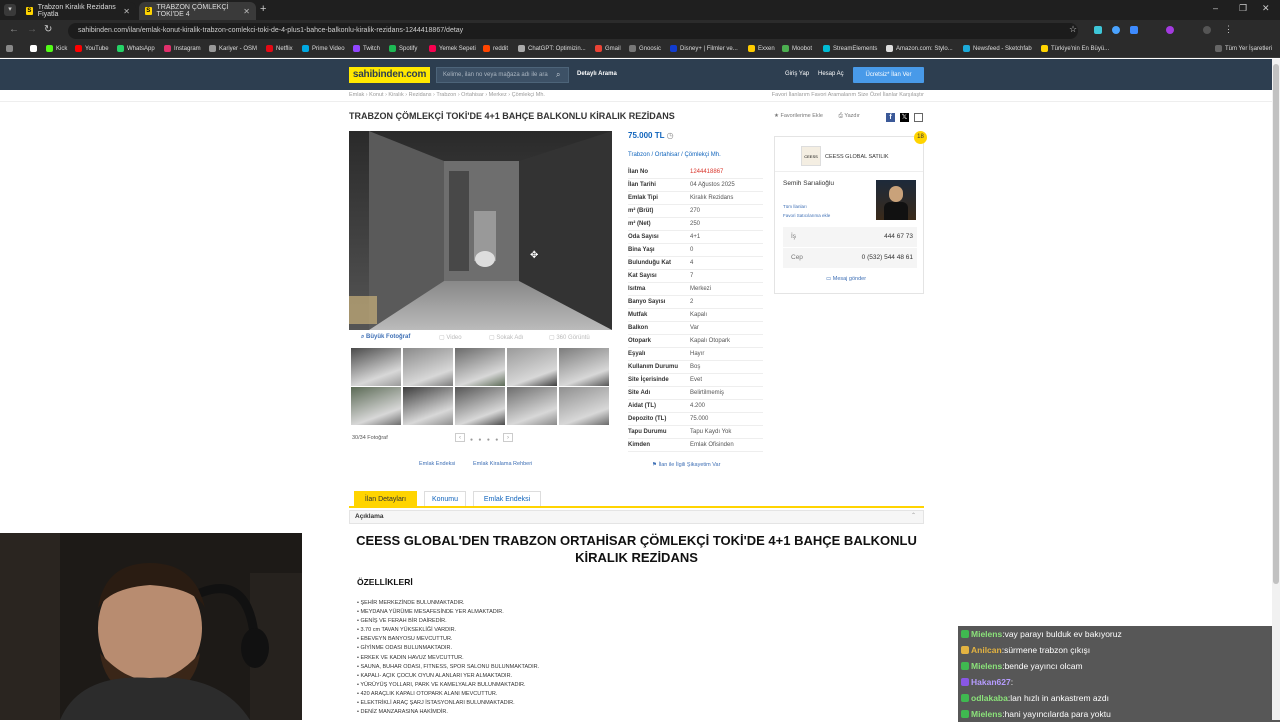 Image resolution: width=1280 pixels, height=723 pixels. I want to click on fav-seller-link: Favori Satıcılarıma ekle, so click(806, 215).